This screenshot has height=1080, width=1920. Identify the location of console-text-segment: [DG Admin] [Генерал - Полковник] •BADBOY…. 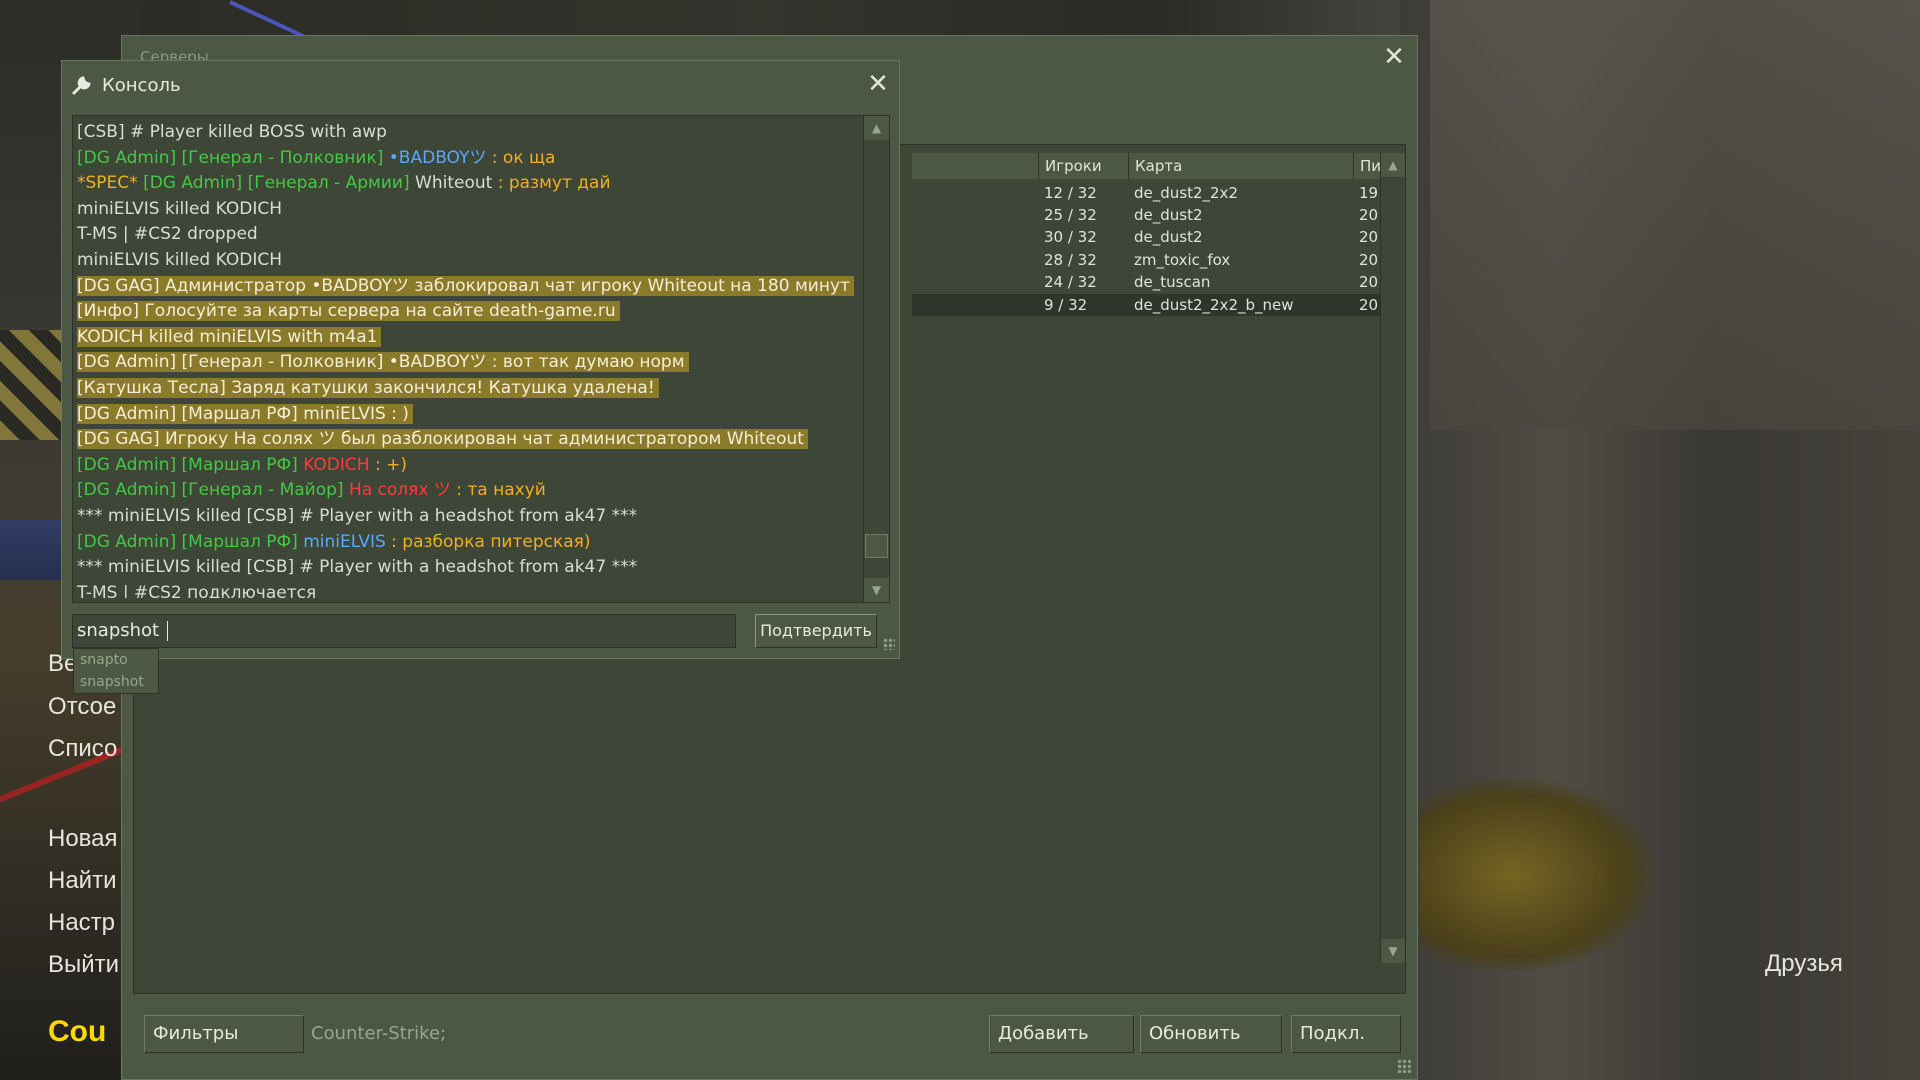
(381, 362).